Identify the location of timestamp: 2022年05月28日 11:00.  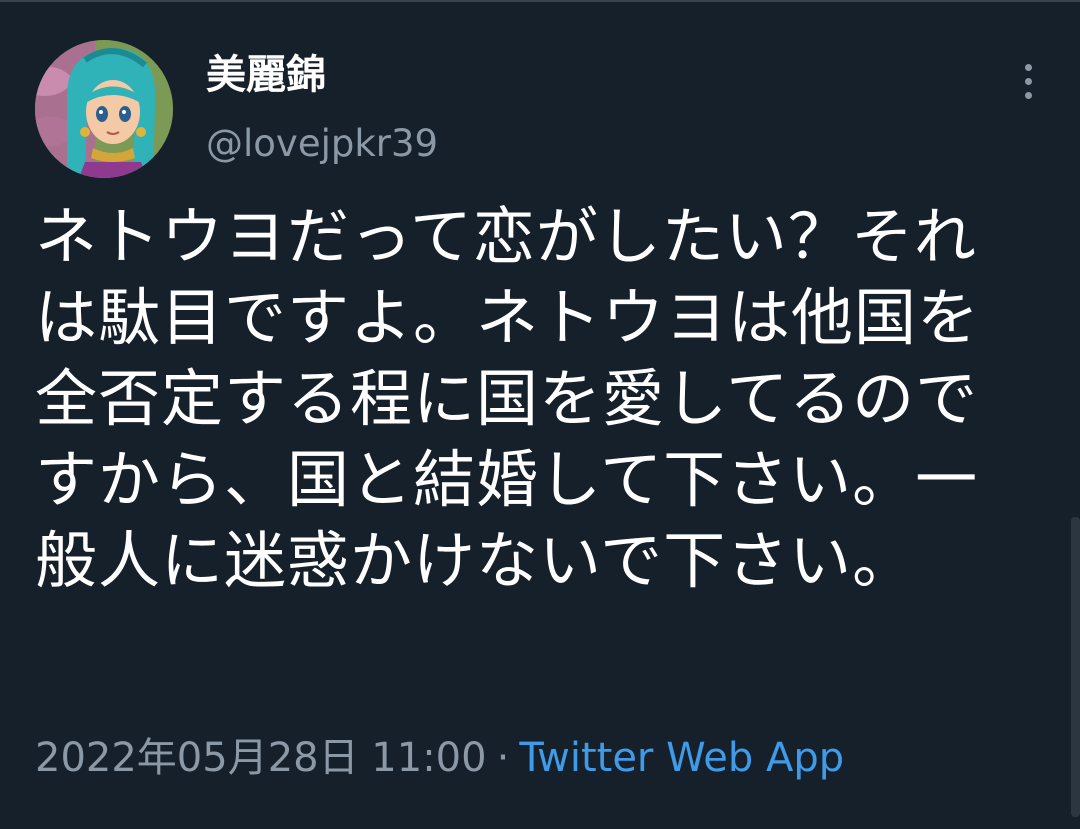
(261, 758).